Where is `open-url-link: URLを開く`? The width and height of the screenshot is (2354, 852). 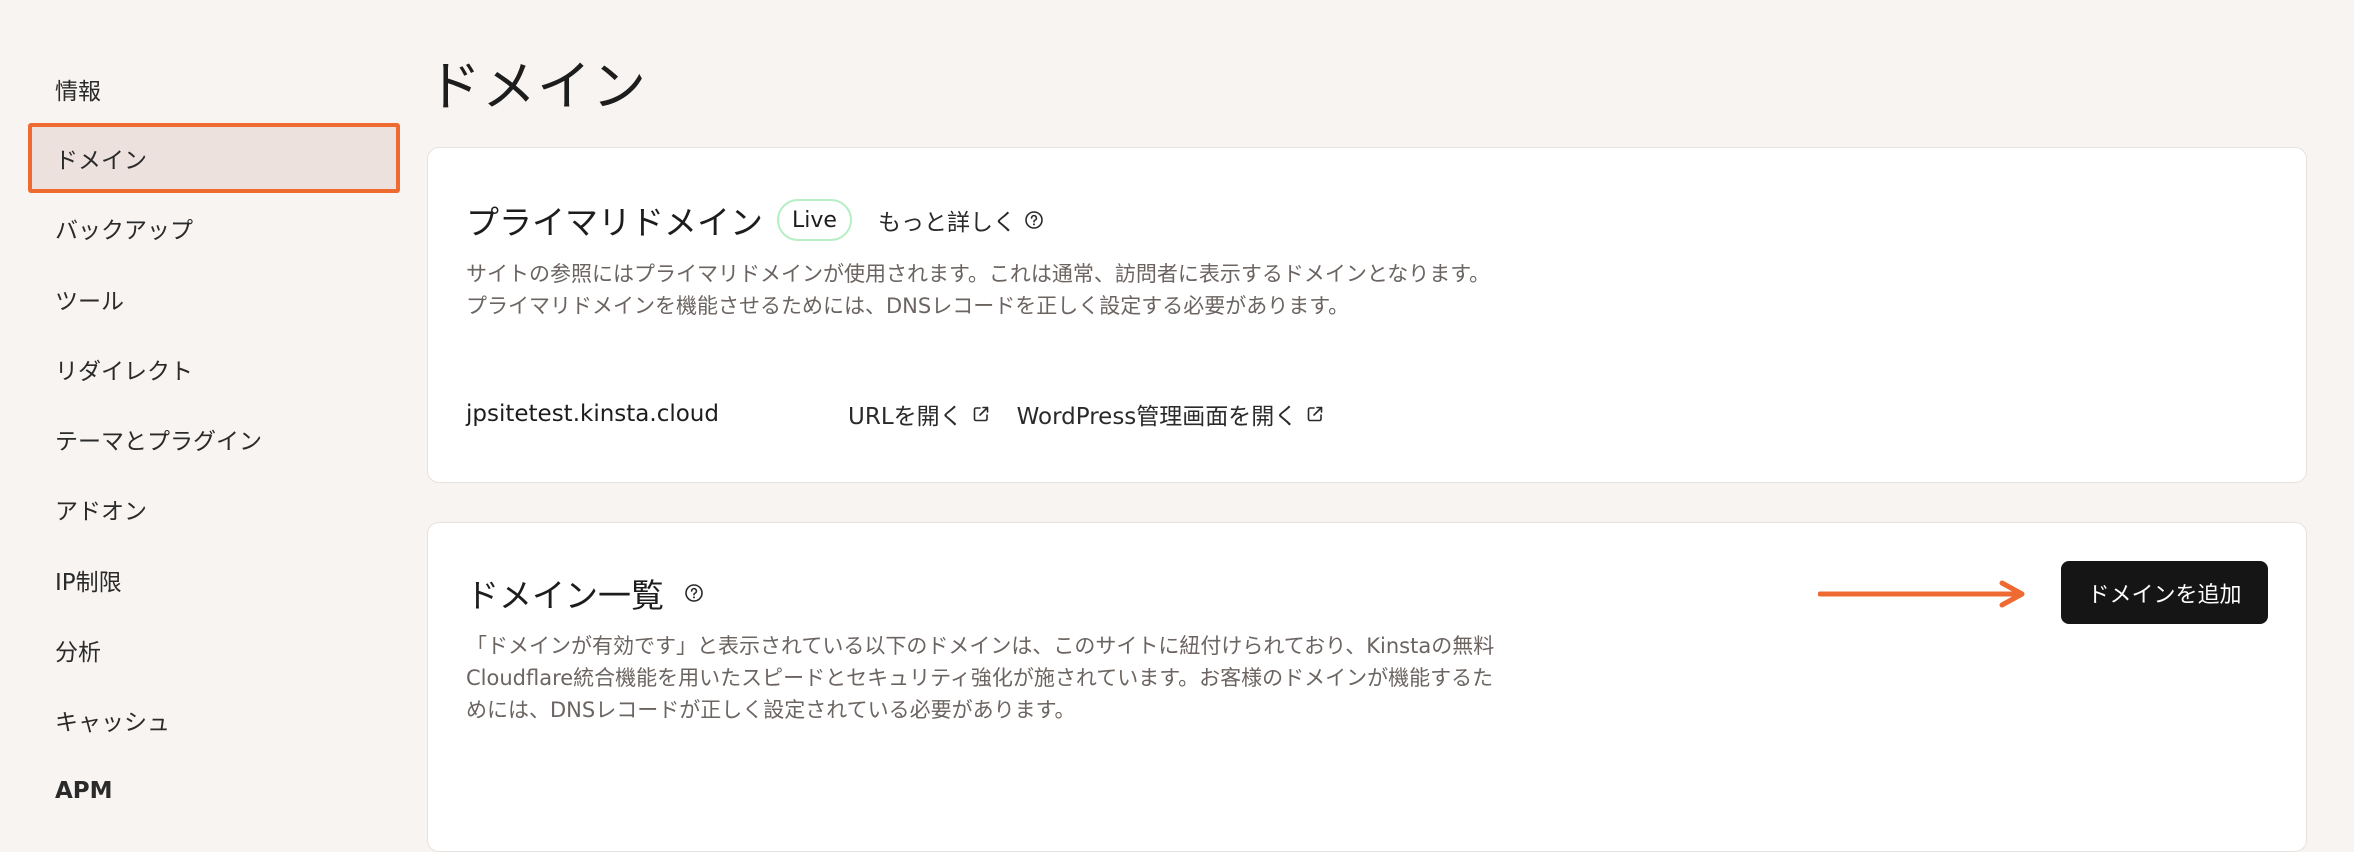 open-url-link: URLを開く is located at coordinates (919, 414).